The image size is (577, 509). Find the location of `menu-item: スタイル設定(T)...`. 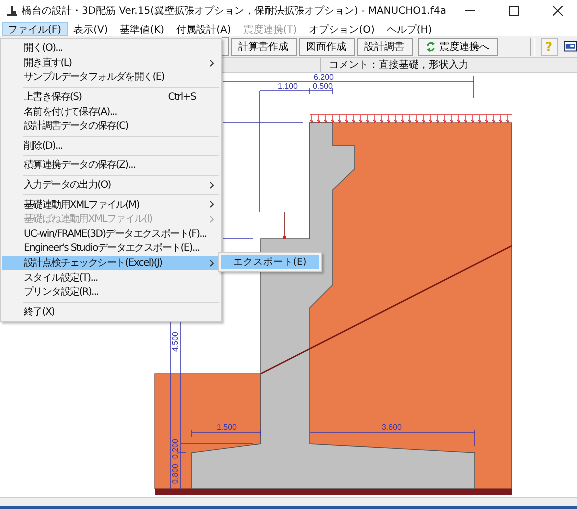

menu-item: スタイル設定(T)... is located at coordinates (111, 277).